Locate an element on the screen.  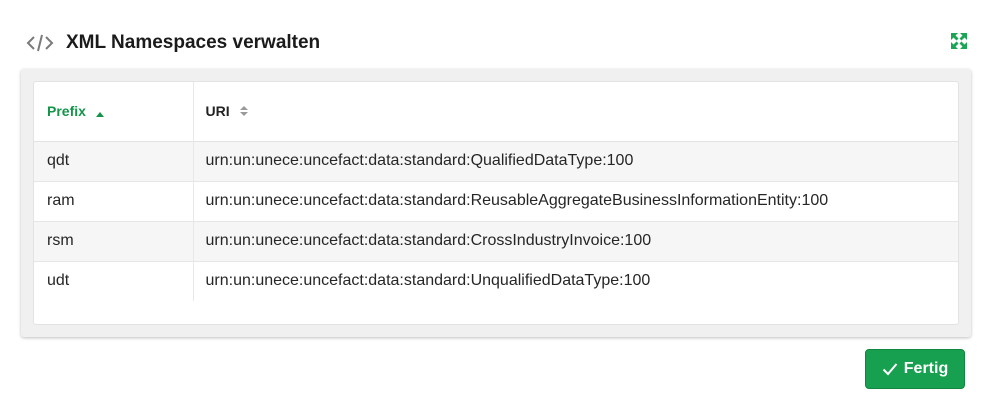
prefix-cell: rsm is located at coordinates (114, 241).